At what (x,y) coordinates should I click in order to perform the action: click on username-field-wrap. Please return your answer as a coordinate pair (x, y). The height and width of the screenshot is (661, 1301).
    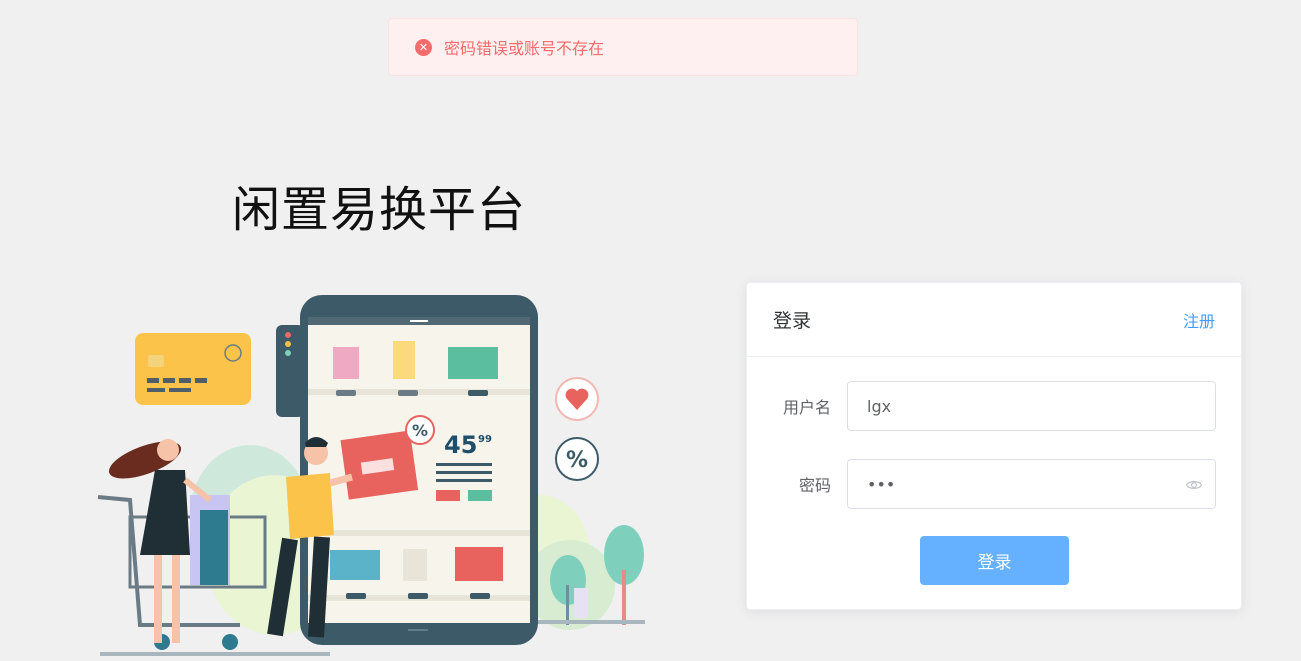
    Looking at the image, I should click on (1031, 406).